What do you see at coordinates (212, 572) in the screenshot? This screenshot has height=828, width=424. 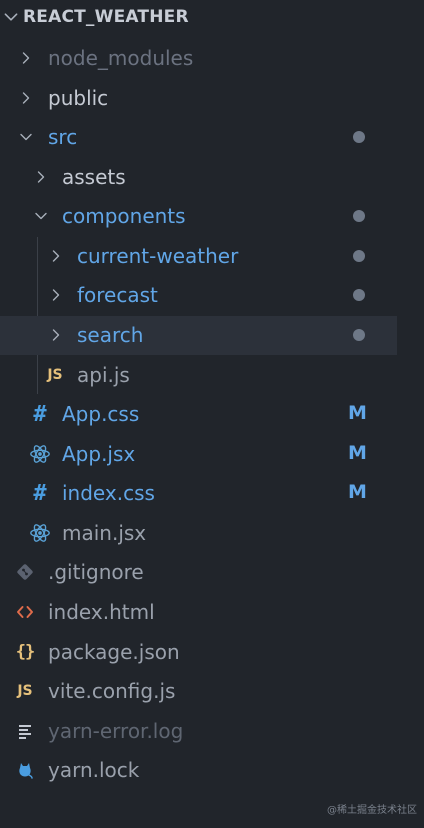 I see `tree-item-gitignore: .gitignore` at bounding box center [212, 572].